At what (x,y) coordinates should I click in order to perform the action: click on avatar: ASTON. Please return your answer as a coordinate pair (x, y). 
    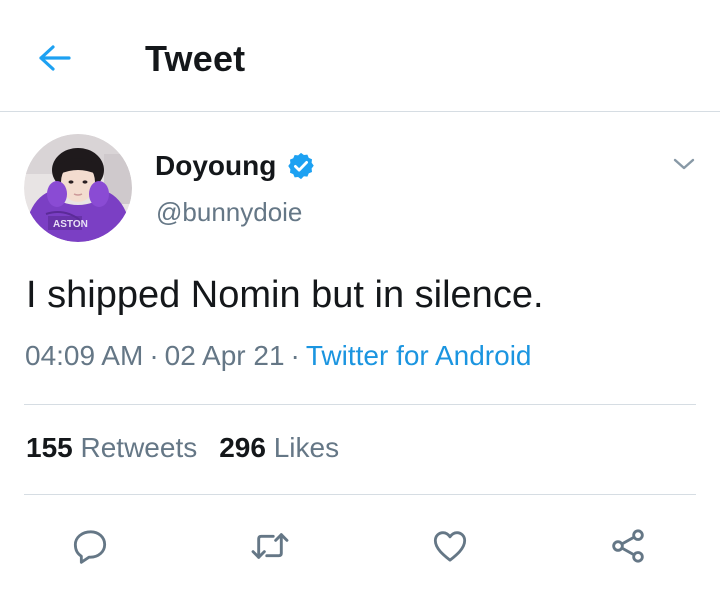
    Looking at the image, I should click on (78, 188).